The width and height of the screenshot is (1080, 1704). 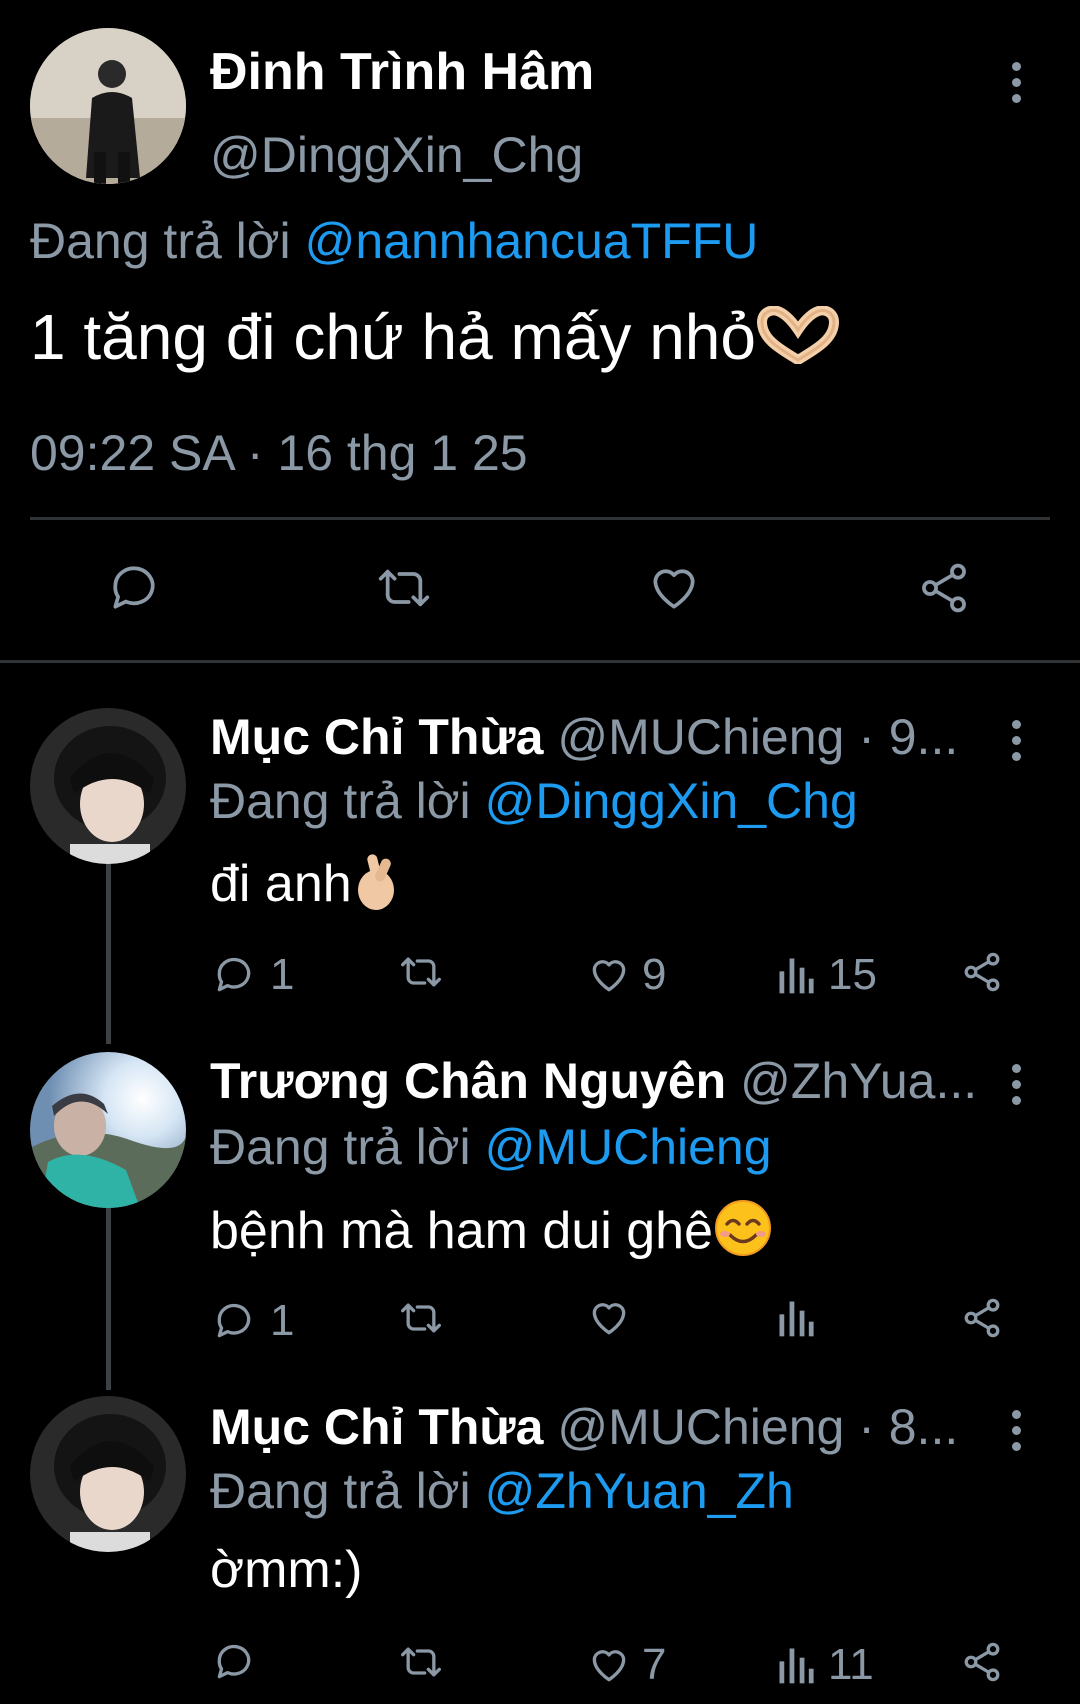 I want to click on views-button: 15, so click(x=826, y=975).